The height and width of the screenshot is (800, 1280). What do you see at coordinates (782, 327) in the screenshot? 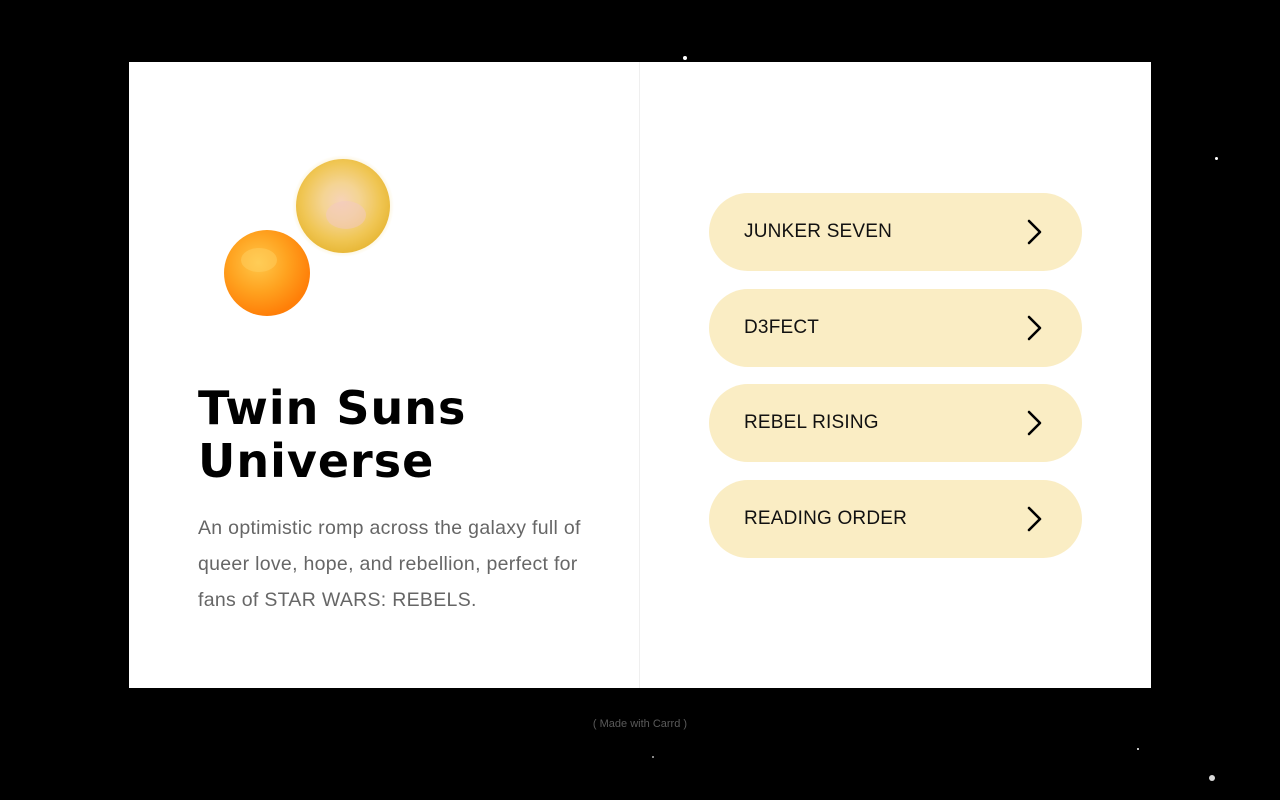
I see `button-label: D3FECT` at bounding box center [782, 327].